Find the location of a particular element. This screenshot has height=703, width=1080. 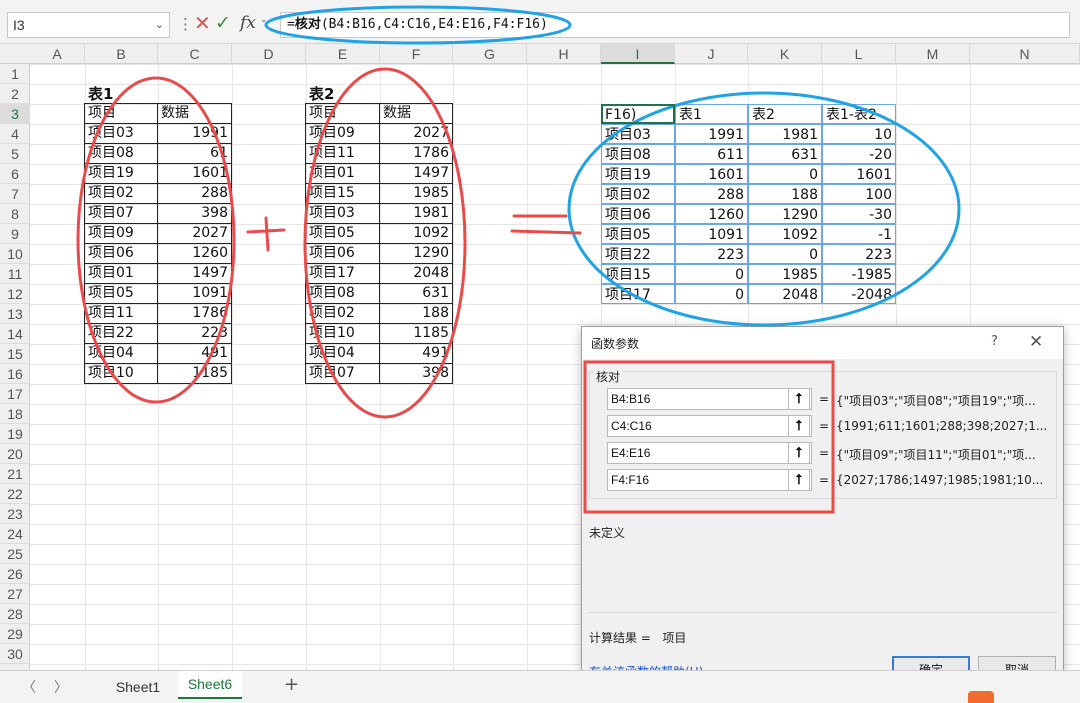

result-header: 表1-表2 is located at coordinates (859, 114).